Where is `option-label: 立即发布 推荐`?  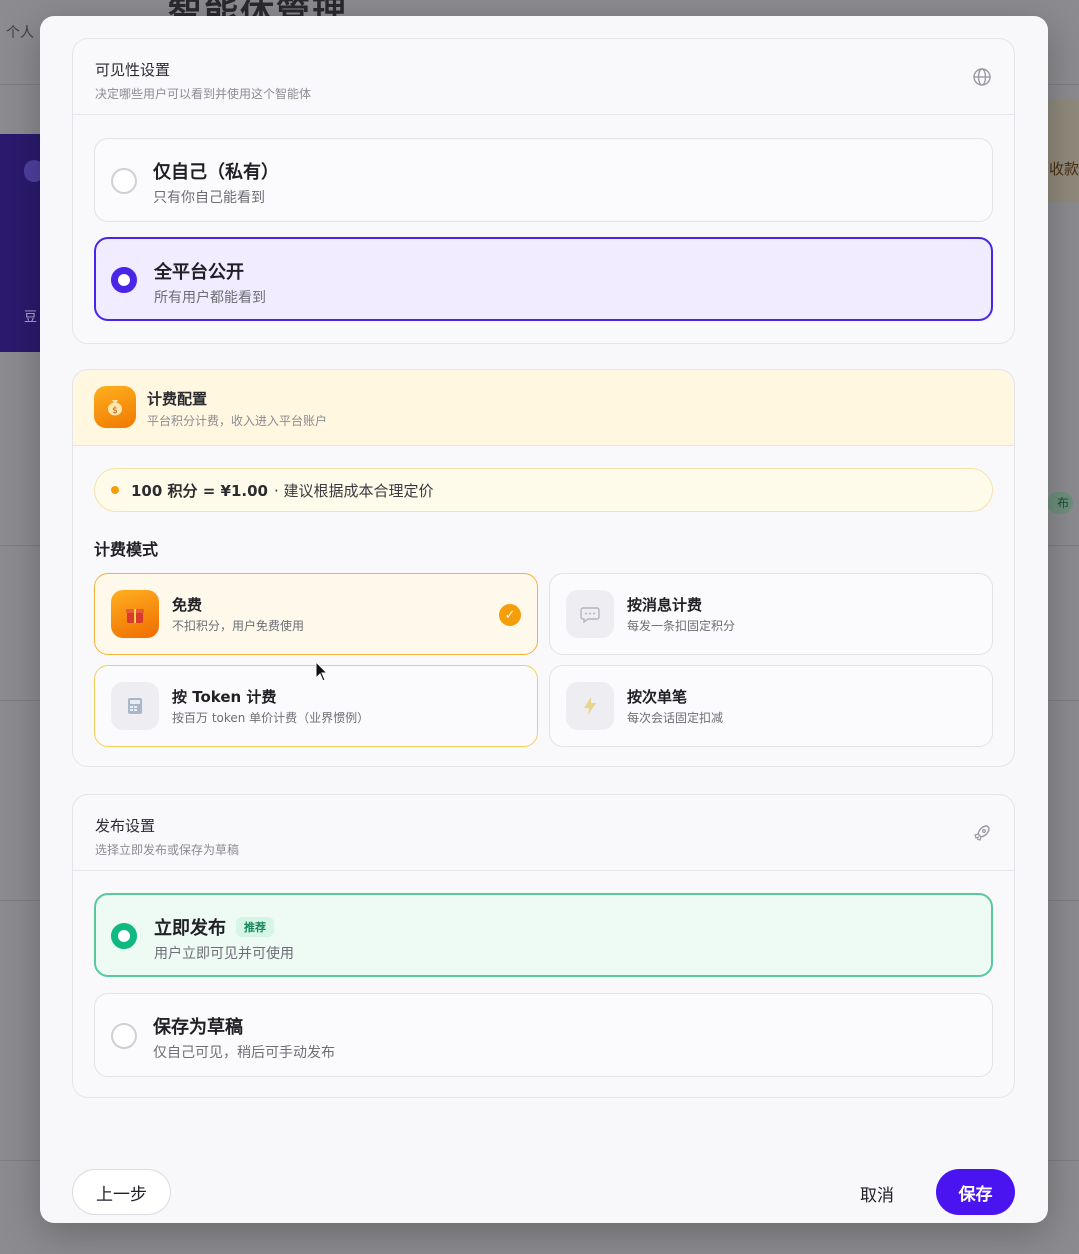
option-label: 立即发布 推荐 is located at coordinates (214, 927).